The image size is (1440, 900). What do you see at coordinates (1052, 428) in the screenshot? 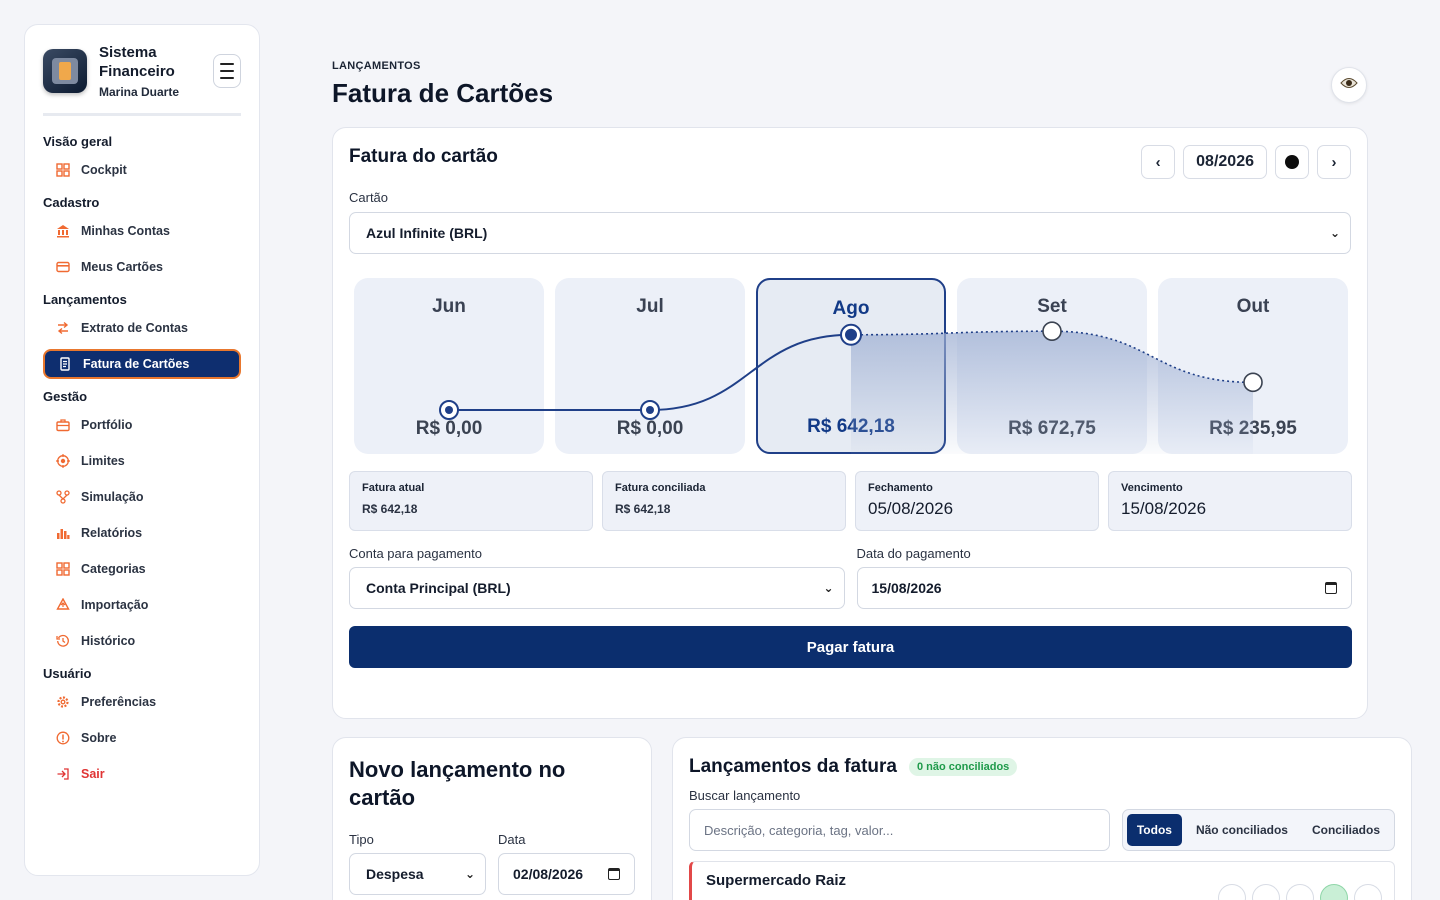
I see `month-value-label: R$ 672,75` at bounding box center [1052, 428].